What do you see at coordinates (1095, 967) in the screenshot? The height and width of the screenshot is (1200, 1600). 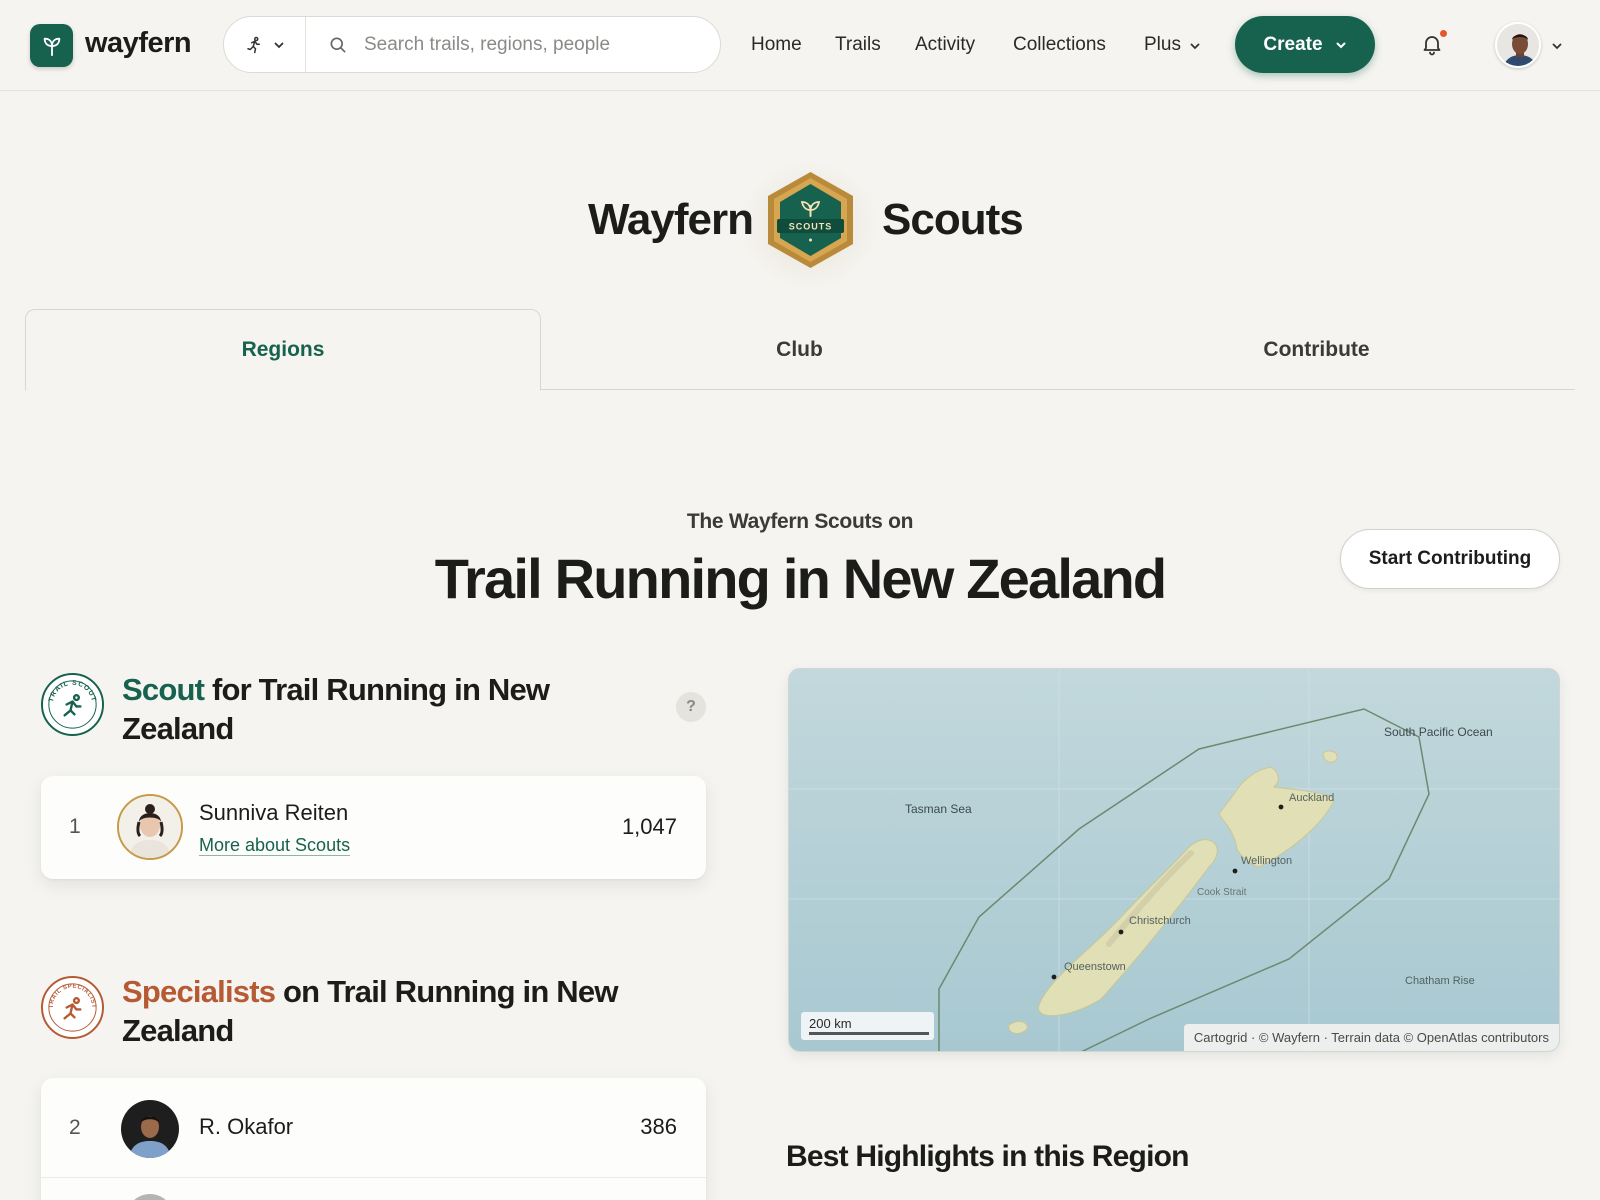 I see `map-label-city: Queenstown` at bounding box center [1095, 967].